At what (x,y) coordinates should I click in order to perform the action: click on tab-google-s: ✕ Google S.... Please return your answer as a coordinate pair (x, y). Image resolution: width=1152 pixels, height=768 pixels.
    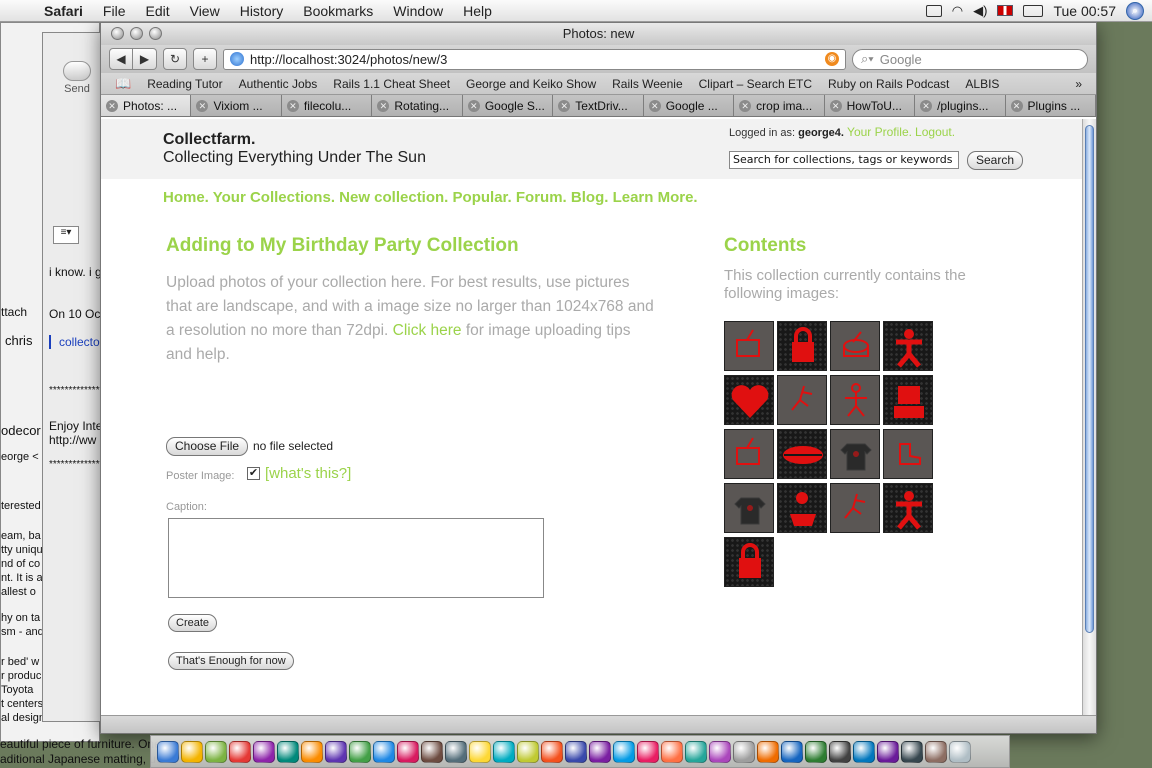
    Looking at the image, I should click on (508, 105).